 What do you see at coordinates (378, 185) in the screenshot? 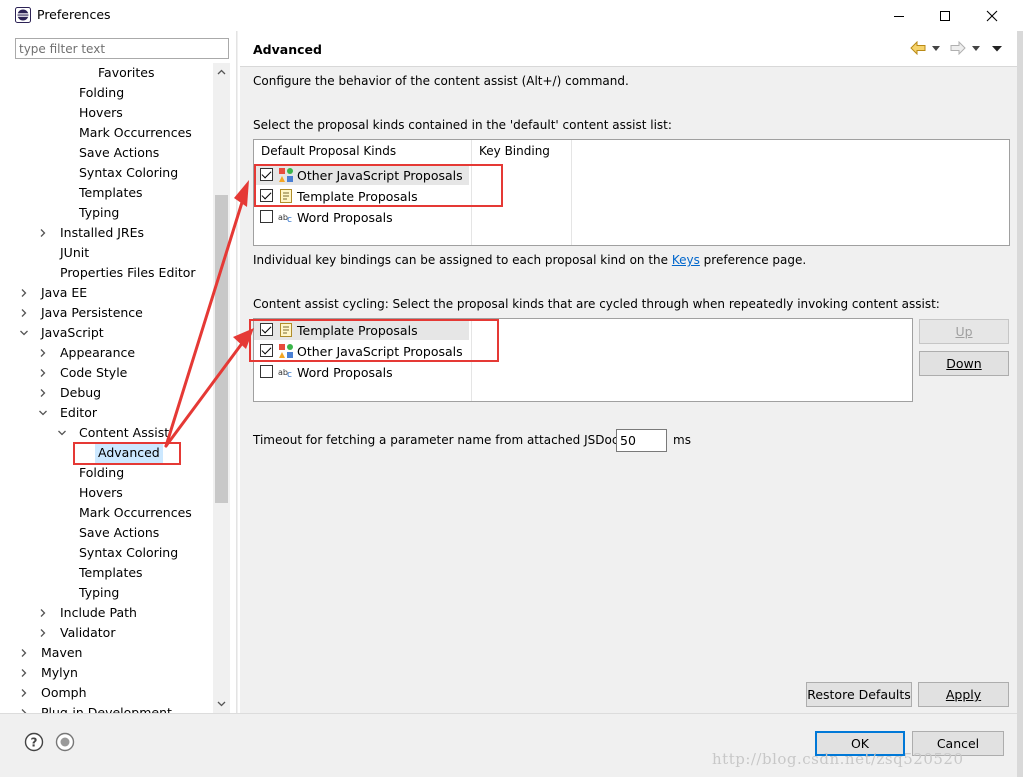
I see `annotation-box-default-kinds` at bounding box center [378, 185].